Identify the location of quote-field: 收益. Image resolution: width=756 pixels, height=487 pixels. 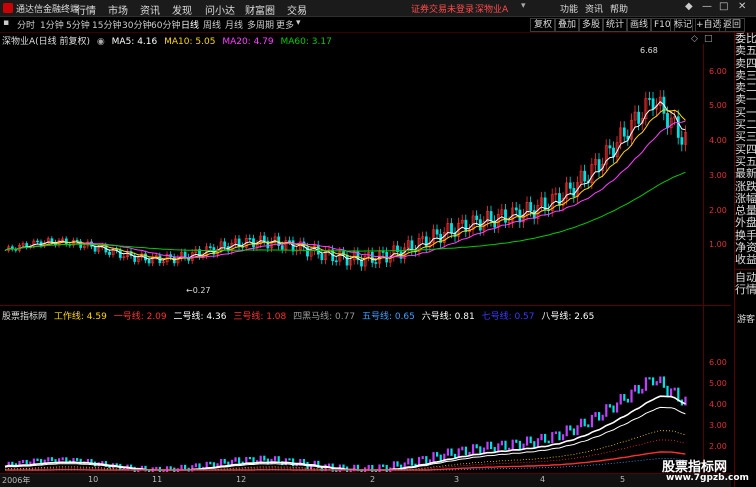
(745, 260).